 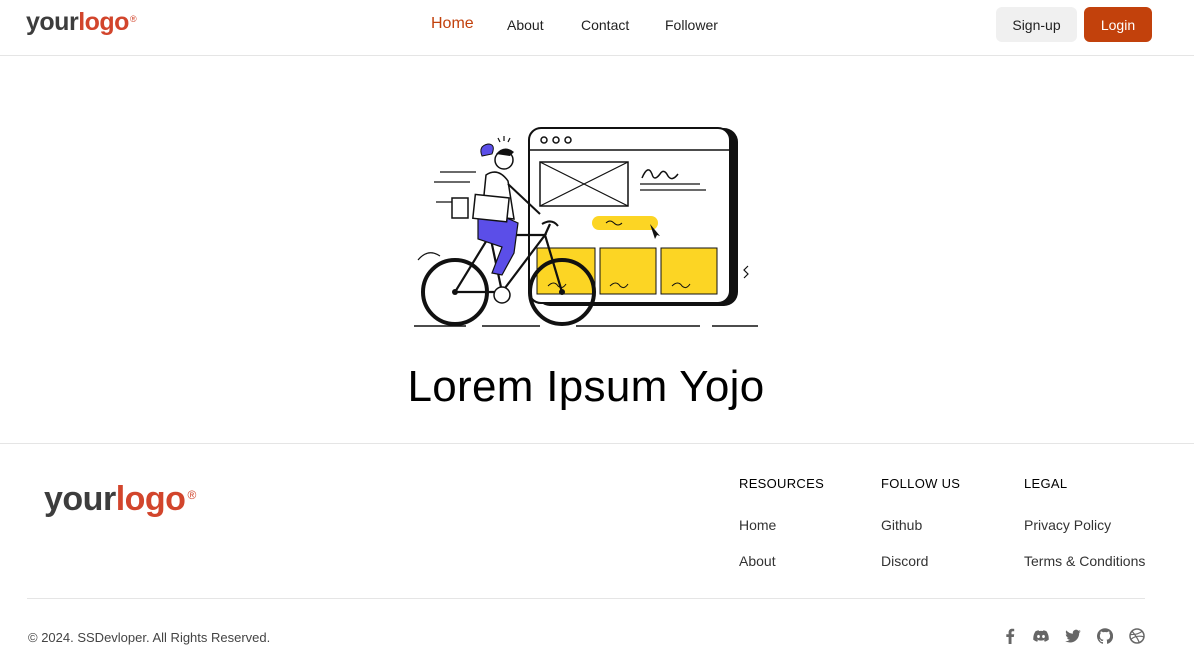 What do you see at coordinates (586, 227) in the screenshot?
I see `hero-illustration` at bounding box center [586, 227].